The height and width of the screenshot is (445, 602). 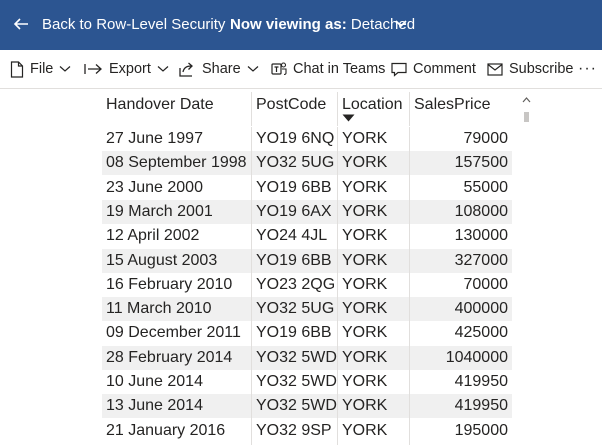 What do you see at coordinates (295, 163) in the screenshot?
I see `cell-postcode: YO32 5UG` at bounding box center [295, 163].